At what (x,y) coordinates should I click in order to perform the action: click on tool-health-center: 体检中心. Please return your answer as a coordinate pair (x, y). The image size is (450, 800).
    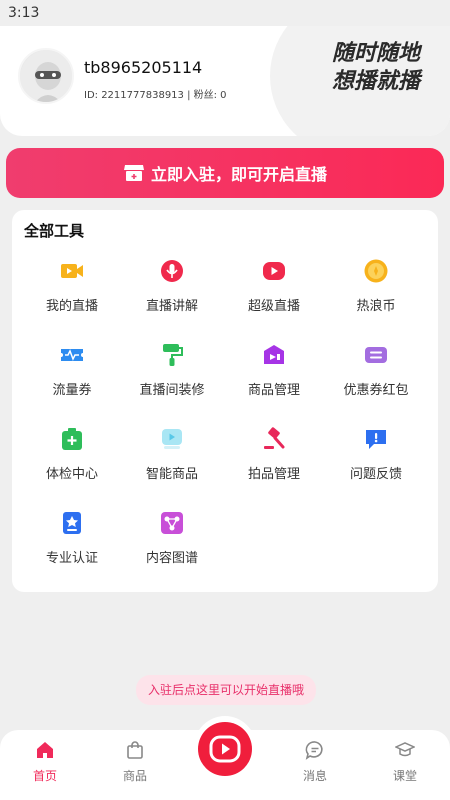
    Looking at the image, I should click on (72, 461).